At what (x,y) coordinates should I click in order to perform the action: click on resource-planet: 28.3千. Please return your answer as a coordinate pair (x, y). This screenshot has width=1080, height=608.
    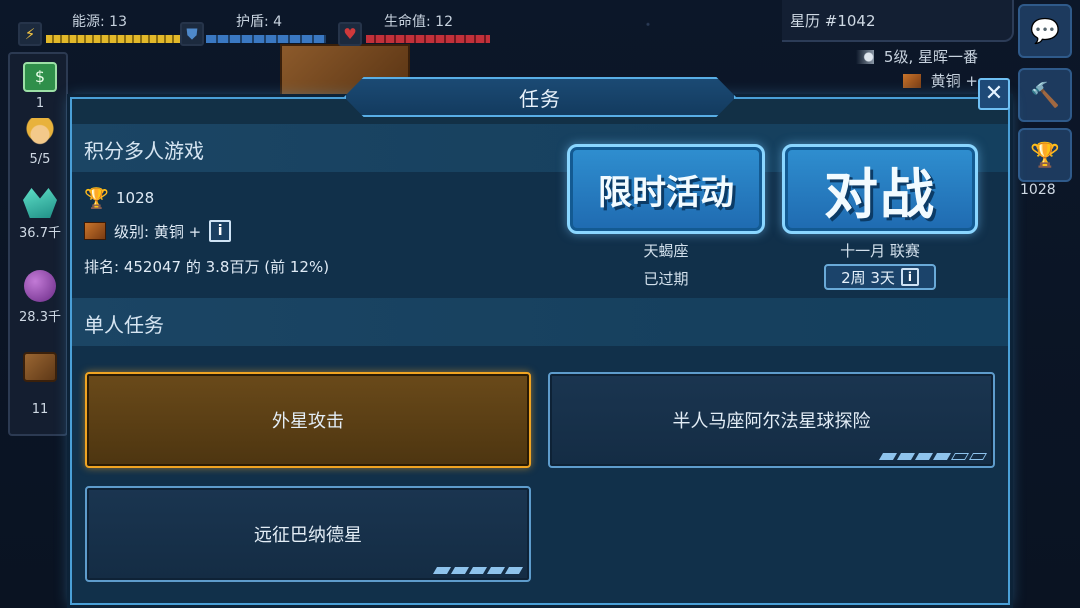
    Looking at the image, I should click on (40, 297).